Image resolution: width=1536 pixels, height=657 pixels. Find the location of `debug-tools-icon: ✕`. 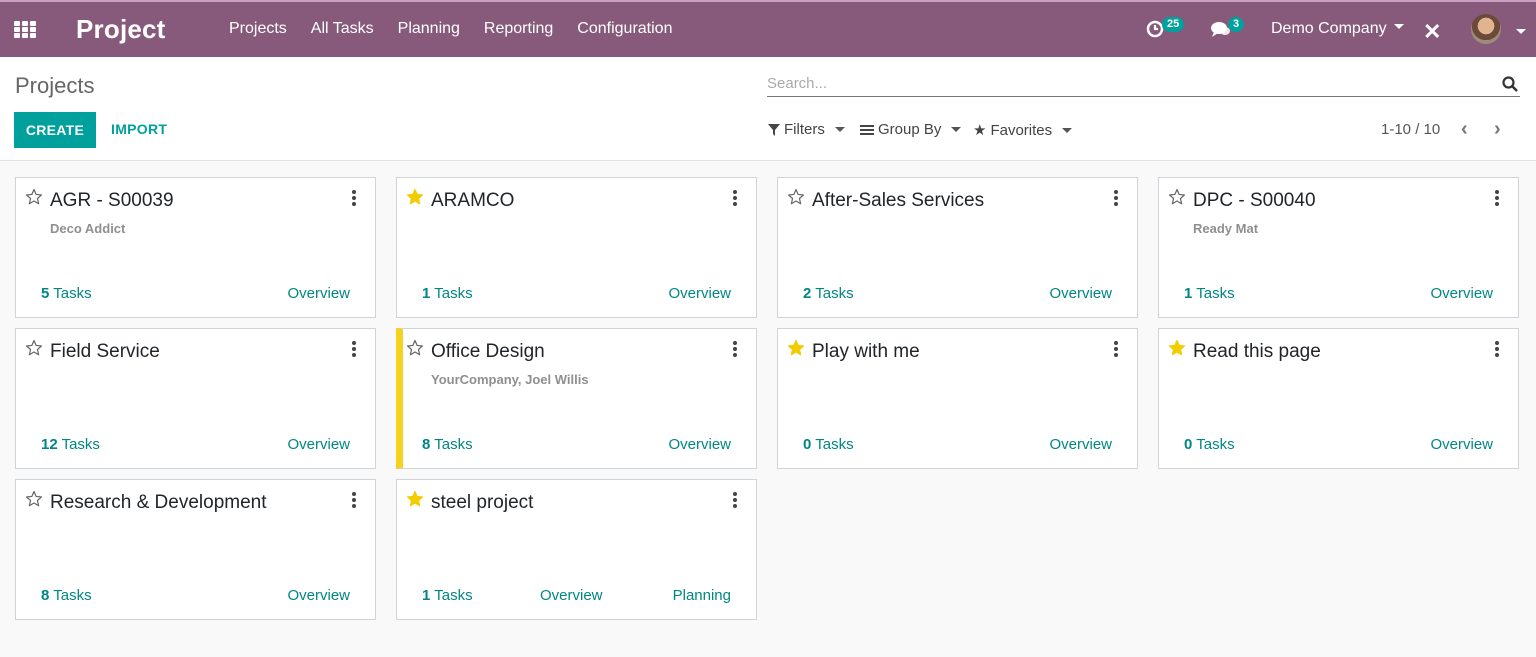

debug-tools-icon: ✕ is located at coordinates (1432, 32).